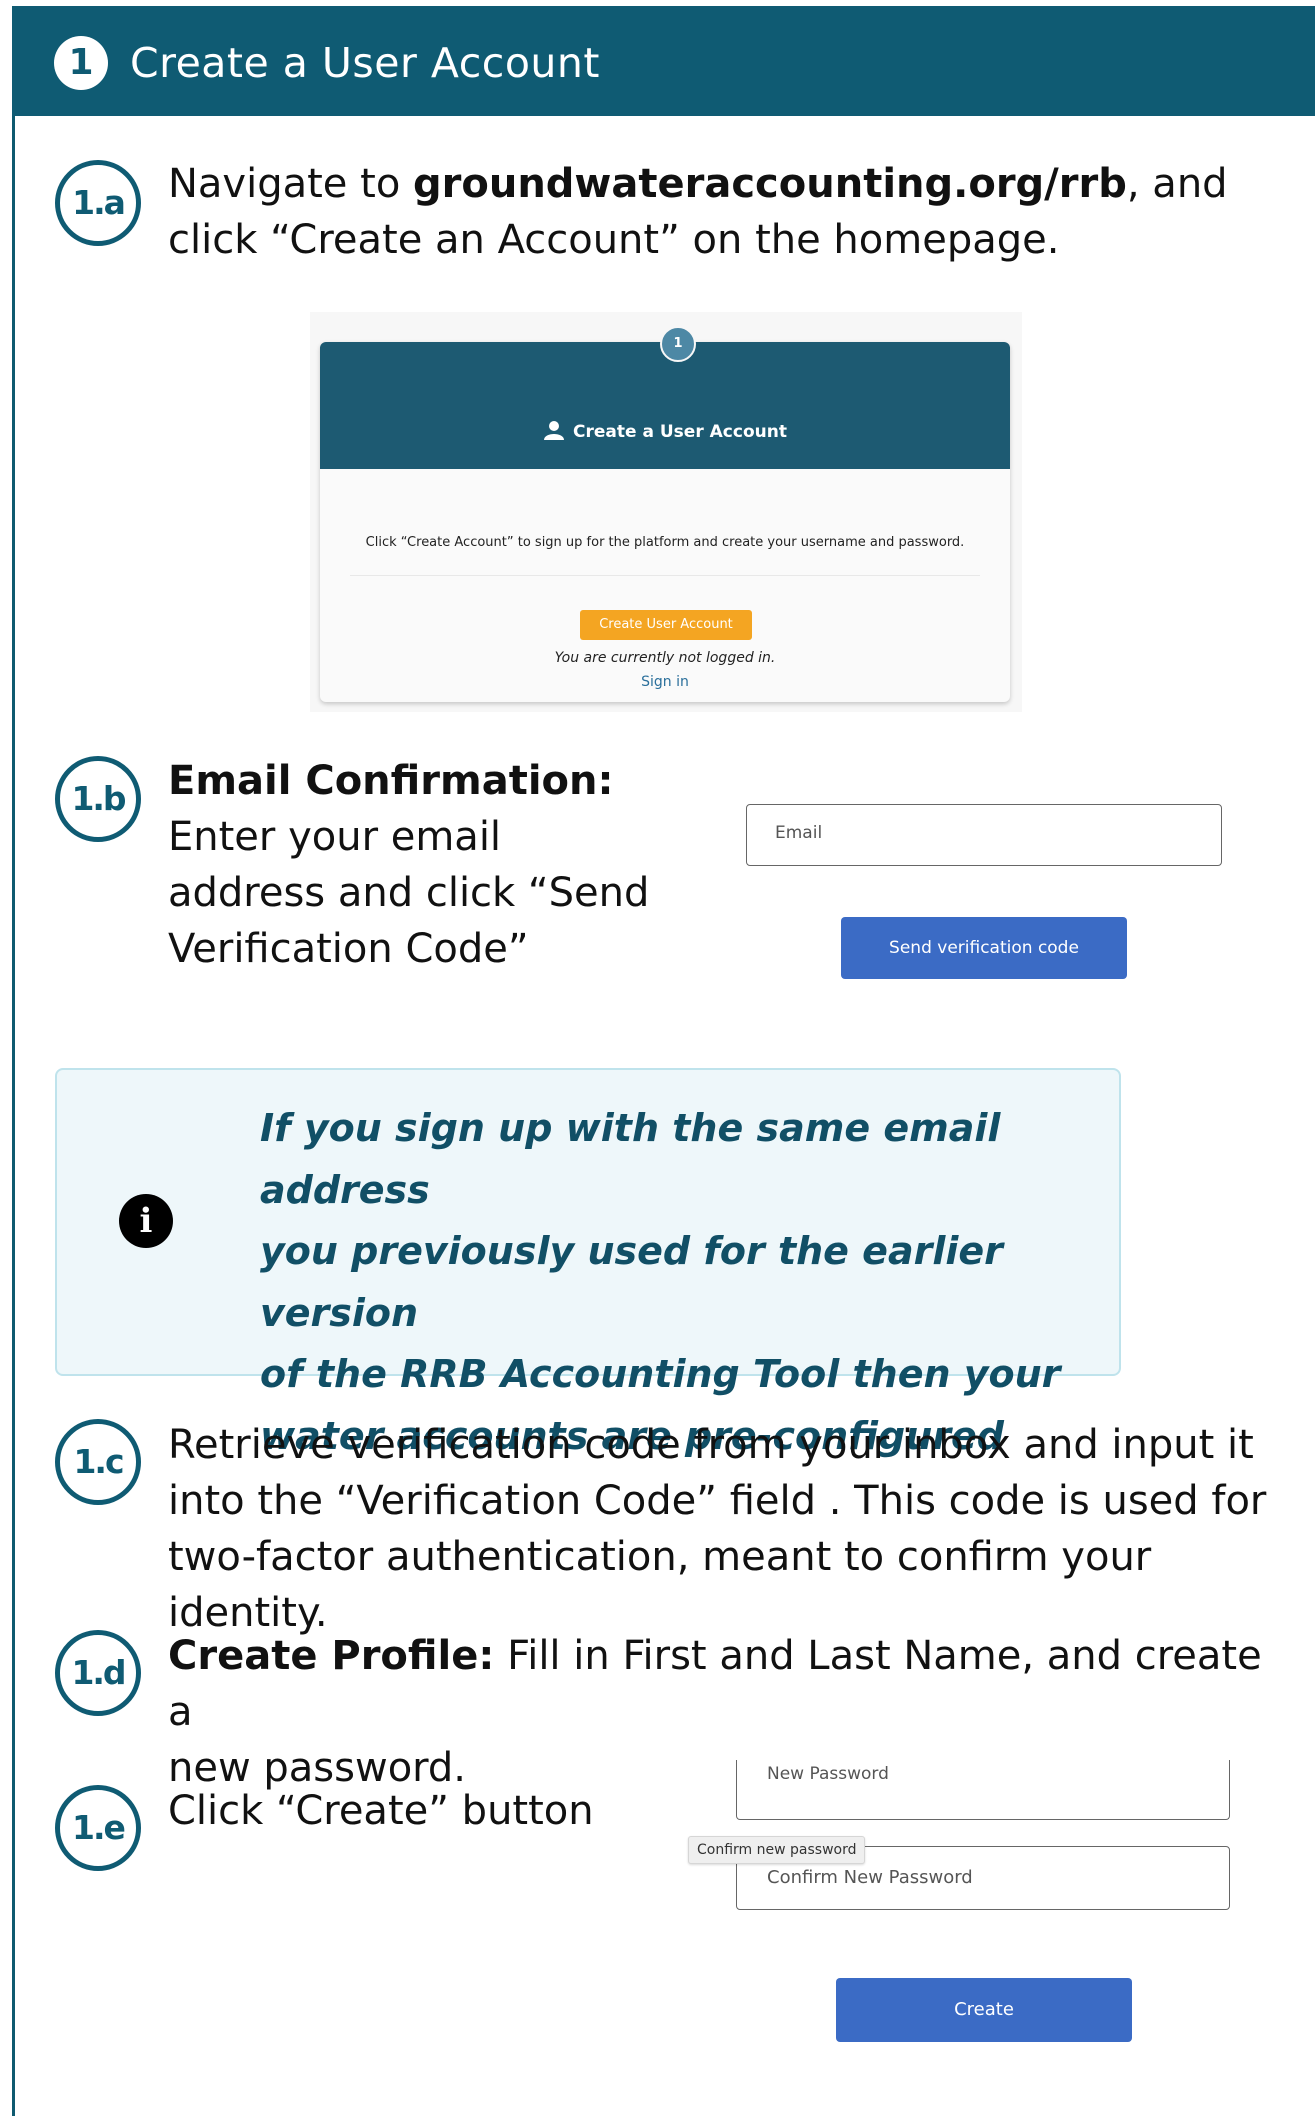 Image resolution: width=1315 pixels, height=2116 pixels. I want to click on confirm-password-tooltip: Confirm new password, so click(777, 1850).